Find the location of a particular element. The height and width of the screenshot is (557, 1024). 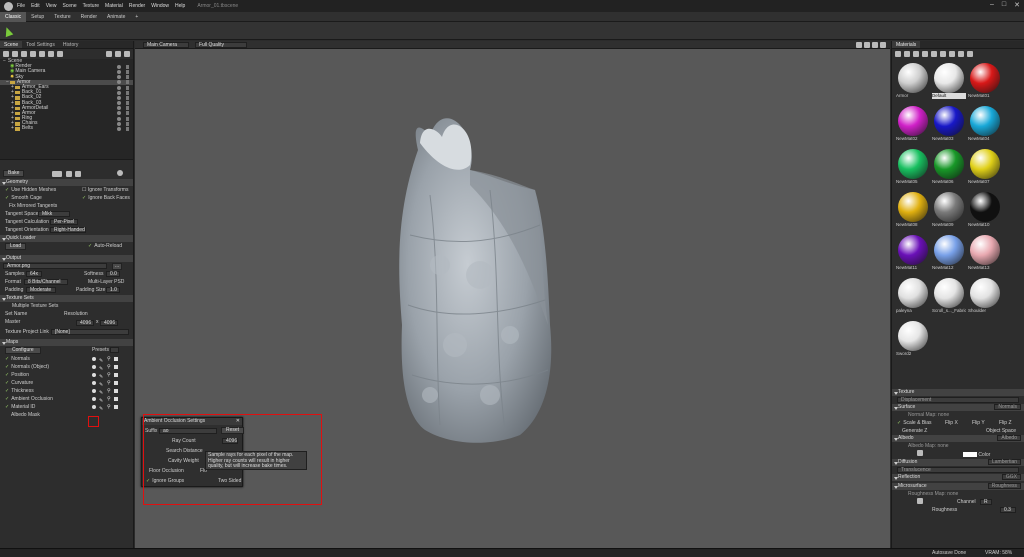

diffusion-select: Lambertian is located at coordinates (1004, 462).